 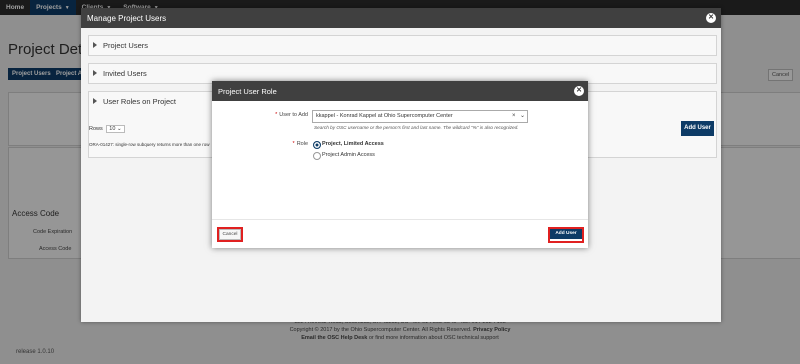 What do you see at coordinates (230, 234) in the screenshot?
I see `cancel-highlight` at bounding box center [230, 234].